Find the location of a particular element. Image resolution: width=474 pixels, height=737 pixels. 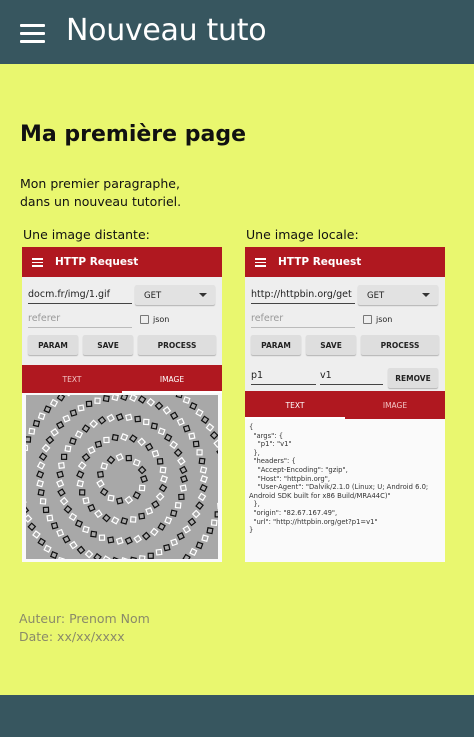

optical-illusion-image is located at coordinates (122, 477).